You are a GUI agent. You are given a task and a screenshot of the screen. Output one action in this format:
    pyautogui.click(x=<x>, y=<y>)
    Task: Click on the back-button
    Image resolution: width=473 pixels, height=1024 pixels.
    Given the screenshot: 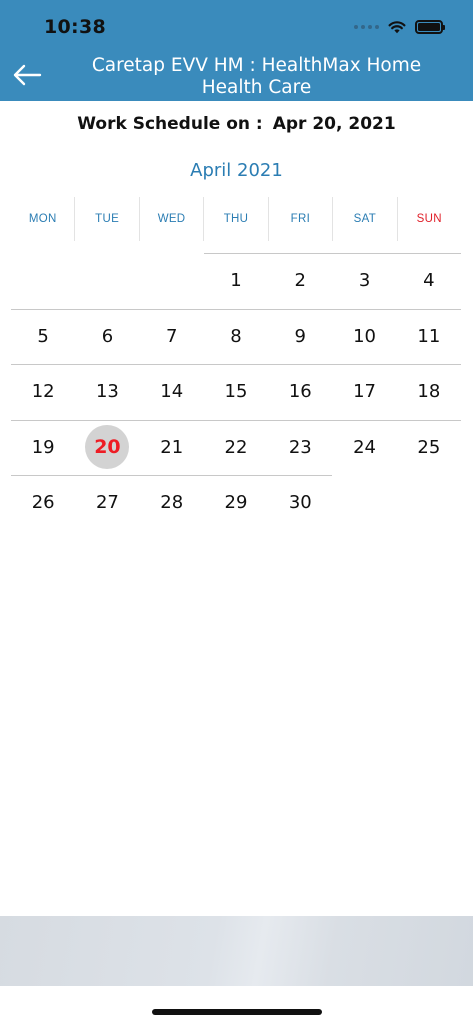 What is the action you would take?
    pyautogui.click(x=27, y=75)
    